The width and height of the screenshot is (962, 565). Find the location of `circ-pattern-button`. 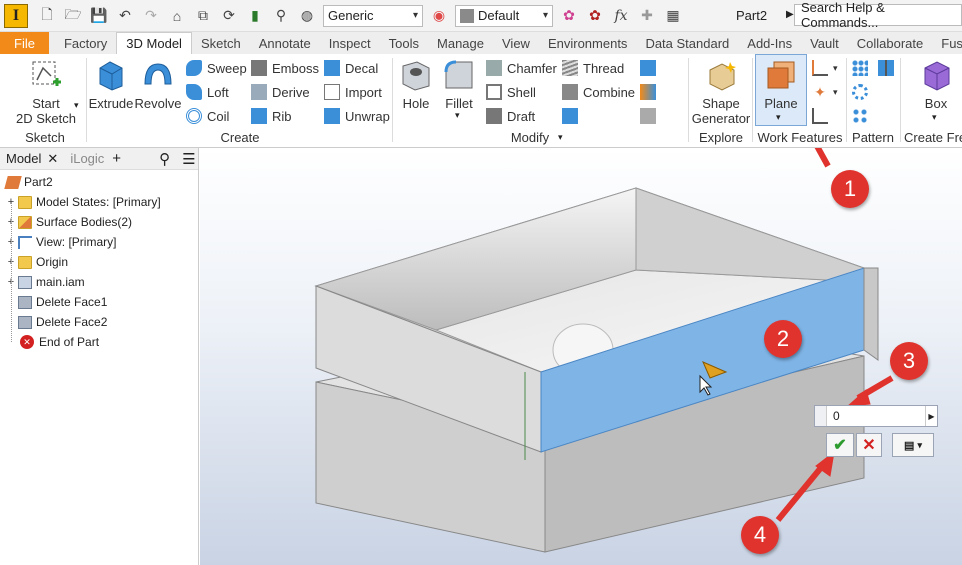

circ-pattern-button is located at coordinates (862, 92).